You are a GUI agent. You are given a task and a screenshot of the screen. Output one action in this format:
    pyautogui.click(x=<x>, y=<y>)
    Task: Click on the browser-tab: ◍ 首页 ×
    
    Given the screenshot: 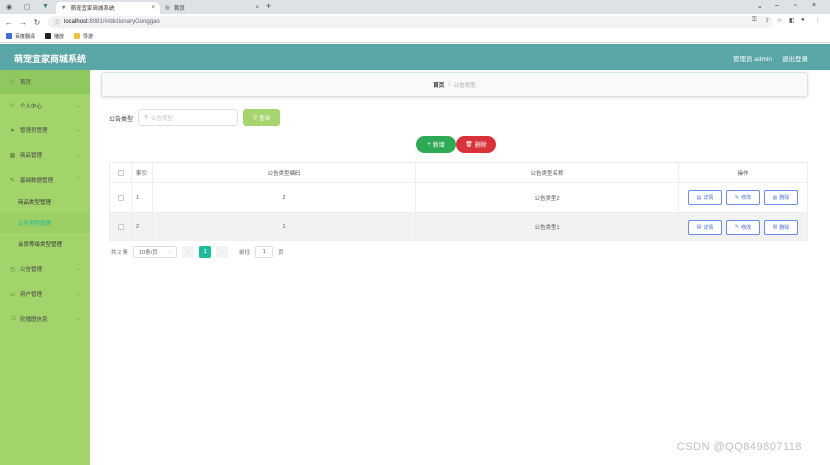 What is the action you would take?
    pyautogui.click(x=212, y=8)
    